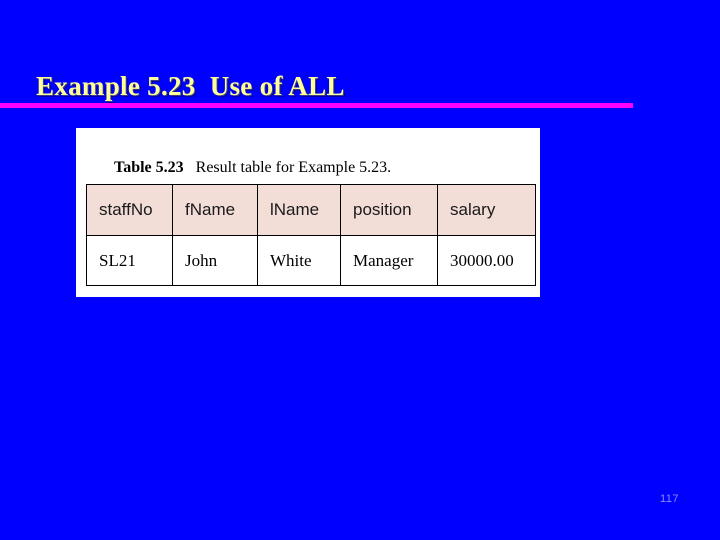 This screenshot has height=540, width=720. I want to click on column-header-staffno: staffNo, so click(129, 210).